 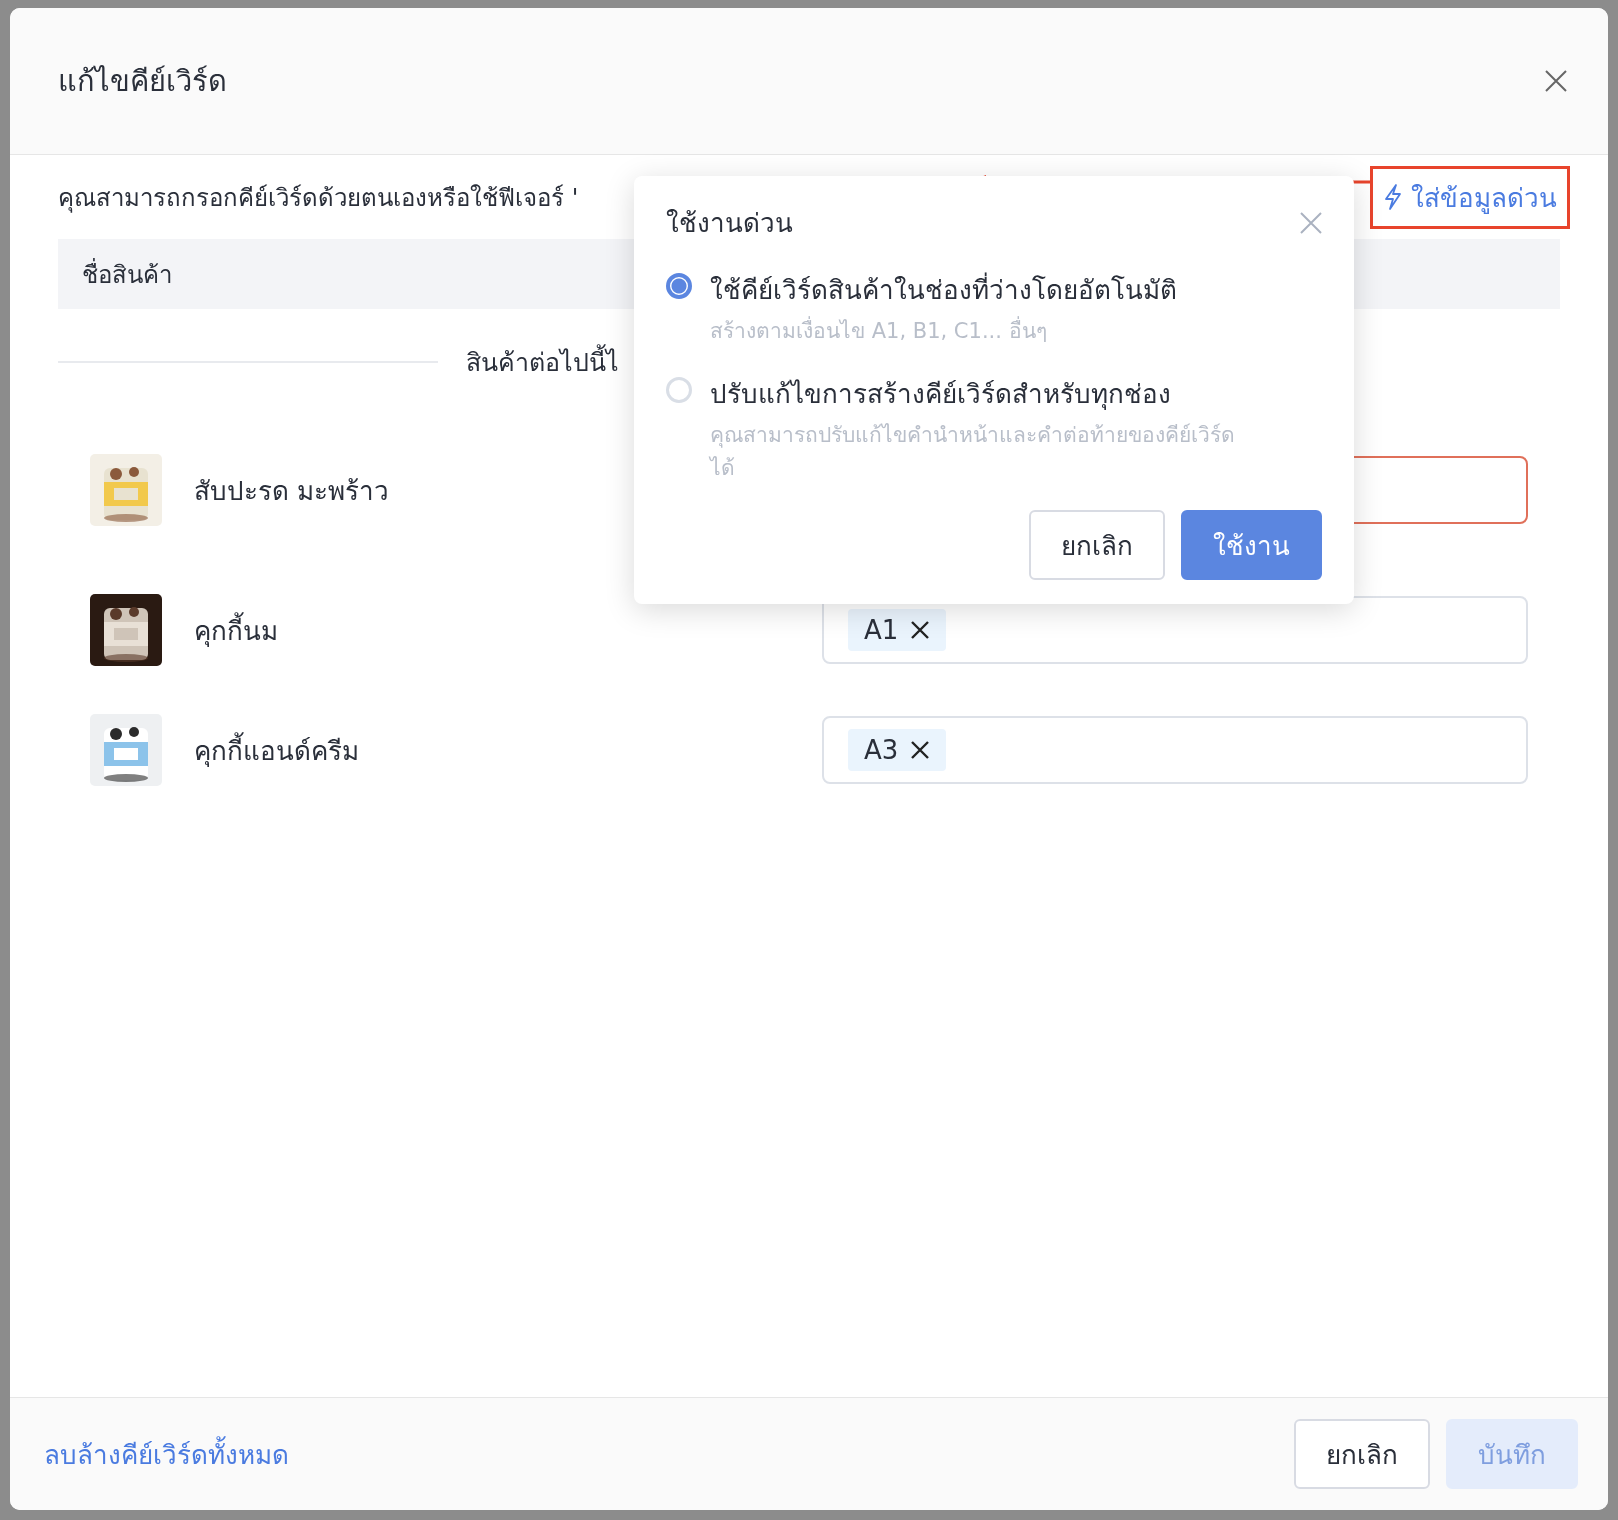 I want to click on radio-button, so click(x=679, y=286).